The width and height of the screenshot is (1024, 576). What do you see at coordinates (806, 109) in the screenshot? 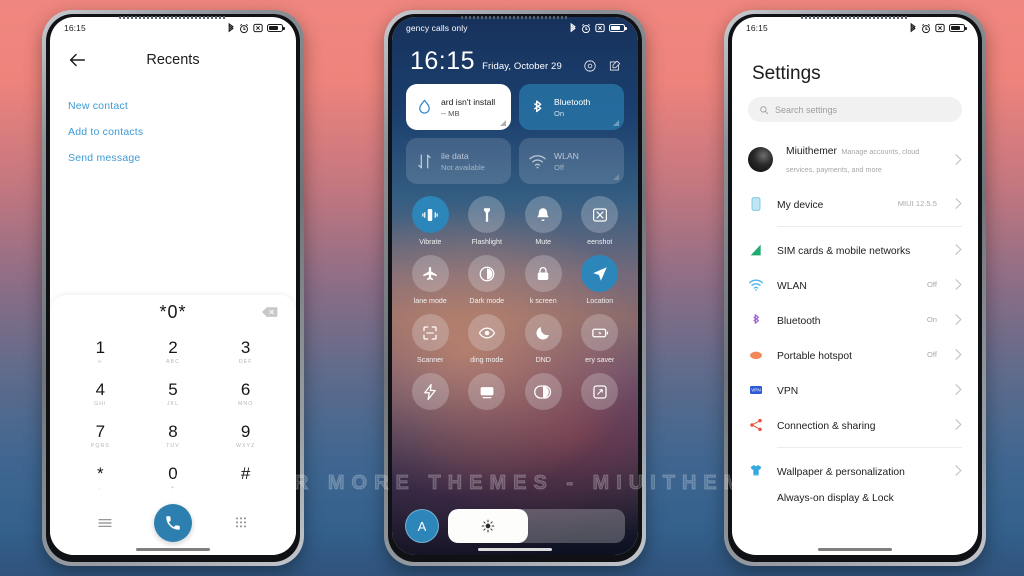
I see `search-placeholder: Search settings` at bounding box center [806, 109].